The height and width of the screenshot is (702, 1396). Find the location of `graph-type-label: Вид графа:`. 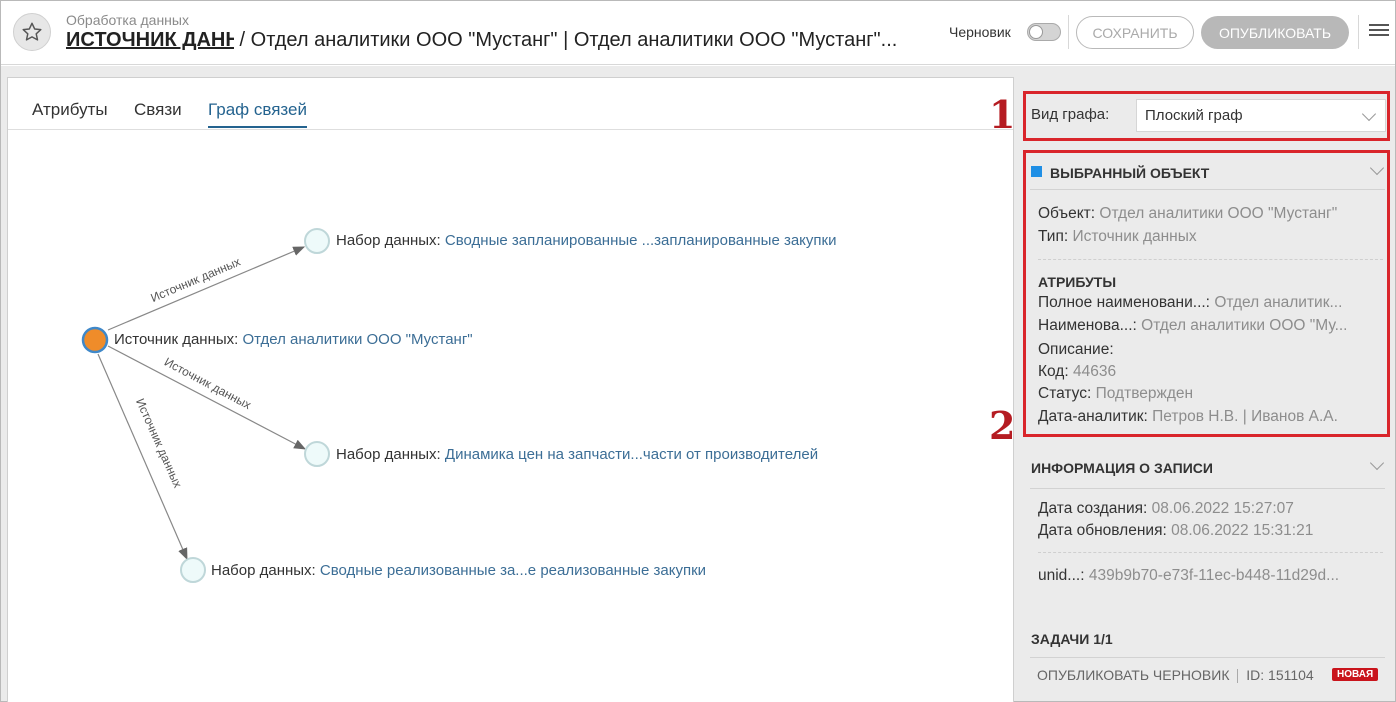

graph-type-label: Вид графа: is located at coordinates (1070, 114).